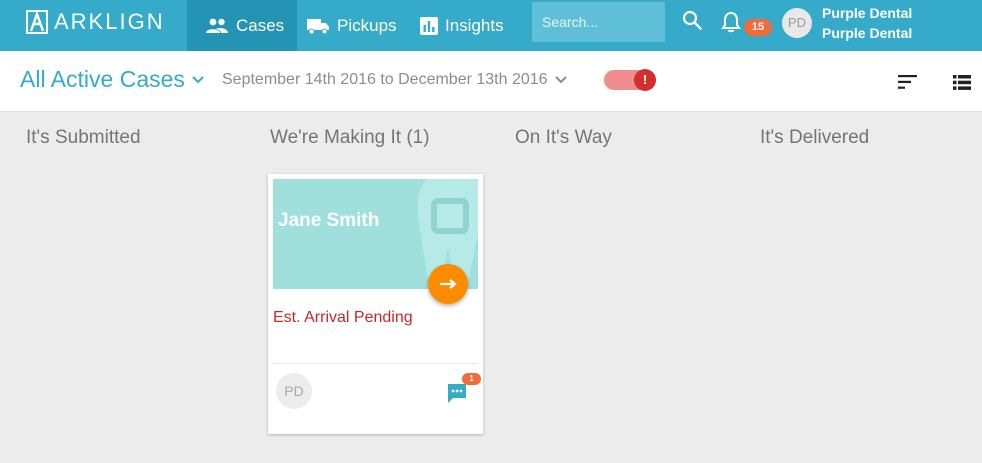  I want to click on column-header-making: We're Making It (1), so click(350, 137).